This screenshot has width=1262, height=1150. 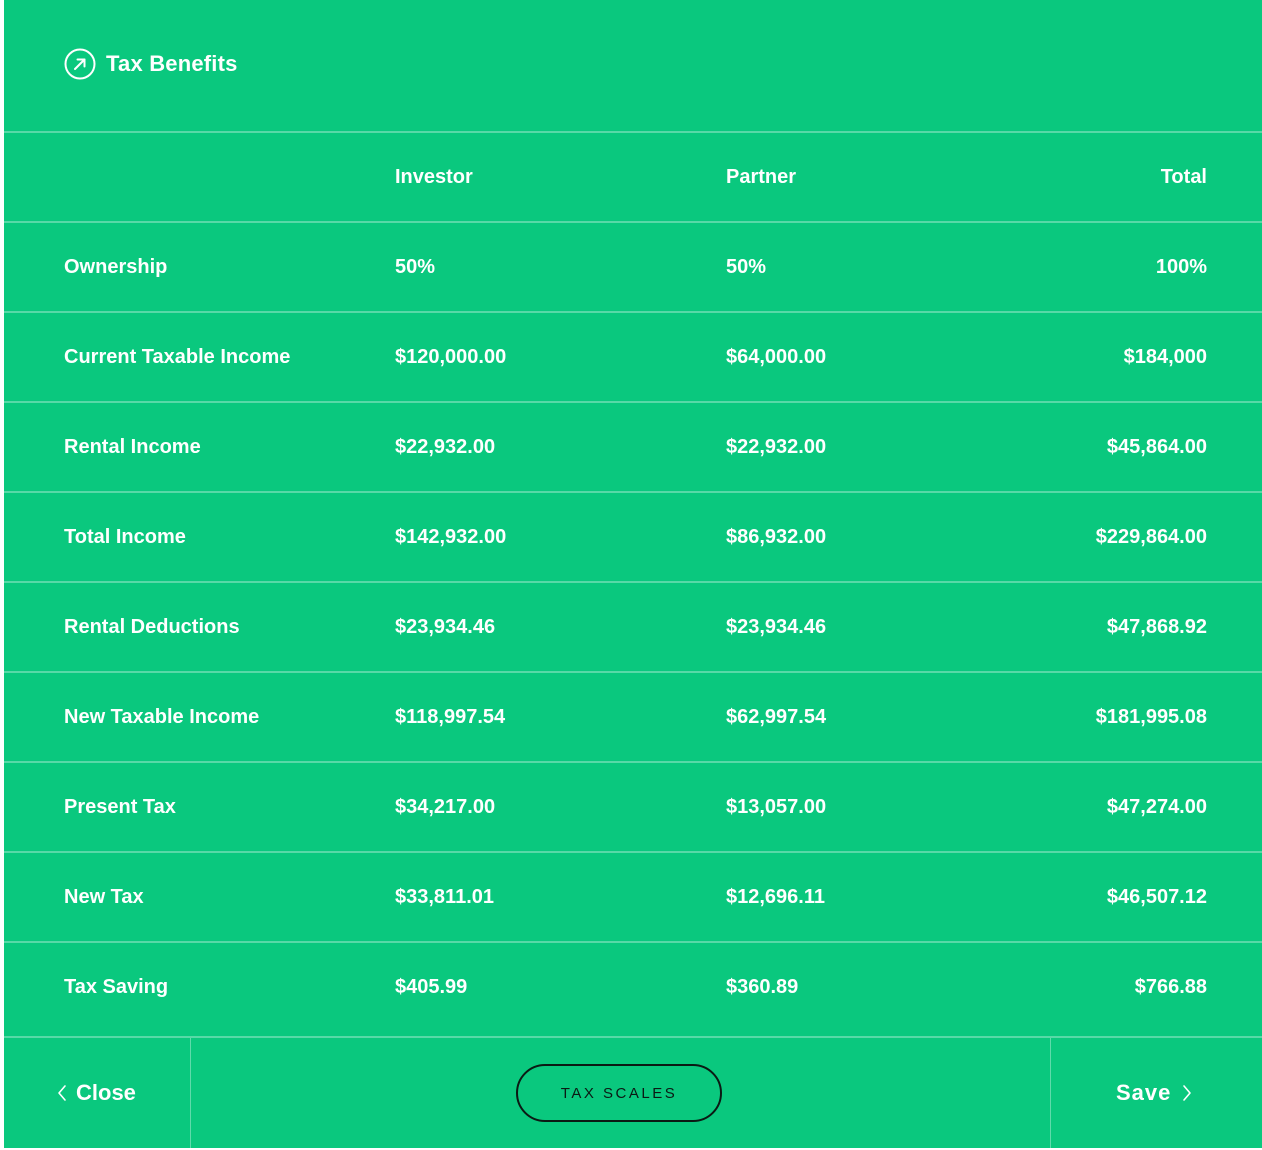 I want to click on investor-value: $120,000.00, so click(x=451, y=357).